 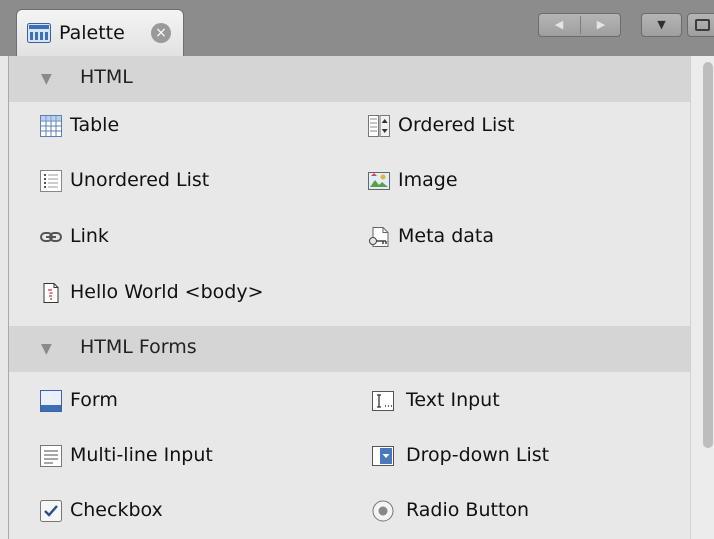 I want to click on radio-button-icon, so click(x=383, y=511).